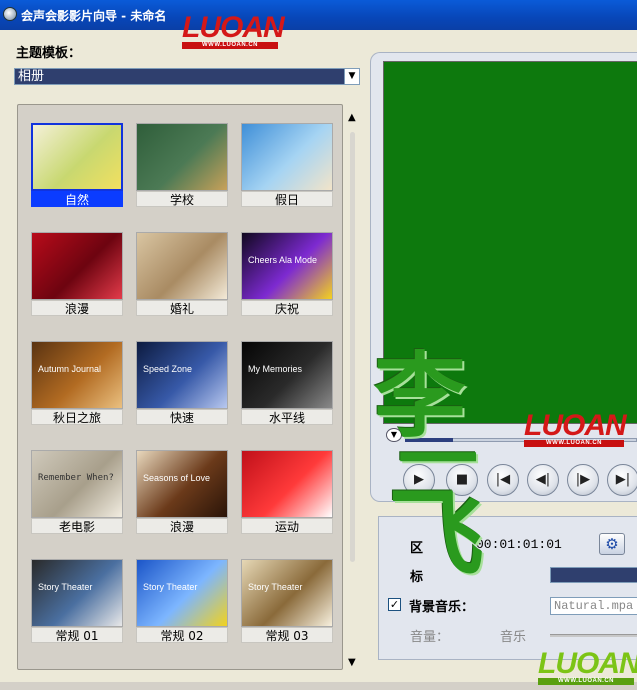 The image size is (637, 690). Describe the element at coordinates (287, 308) in the screenshot. I see `template-label: 庆祝` at that location.